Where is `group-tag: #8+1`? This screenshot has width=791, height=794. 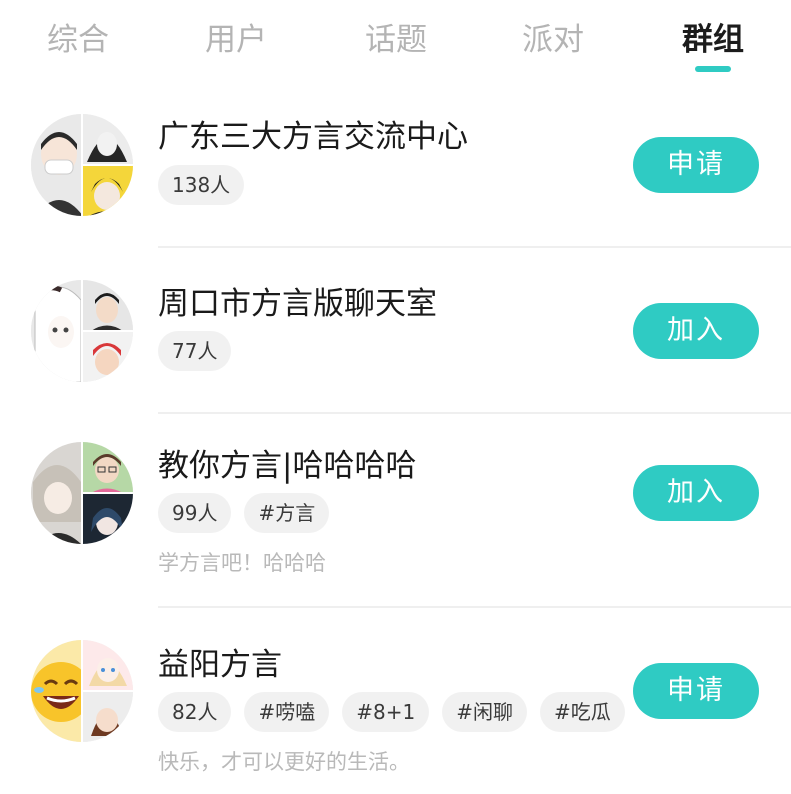
group-tag: #8+1 is located at coordinates (386, 712).